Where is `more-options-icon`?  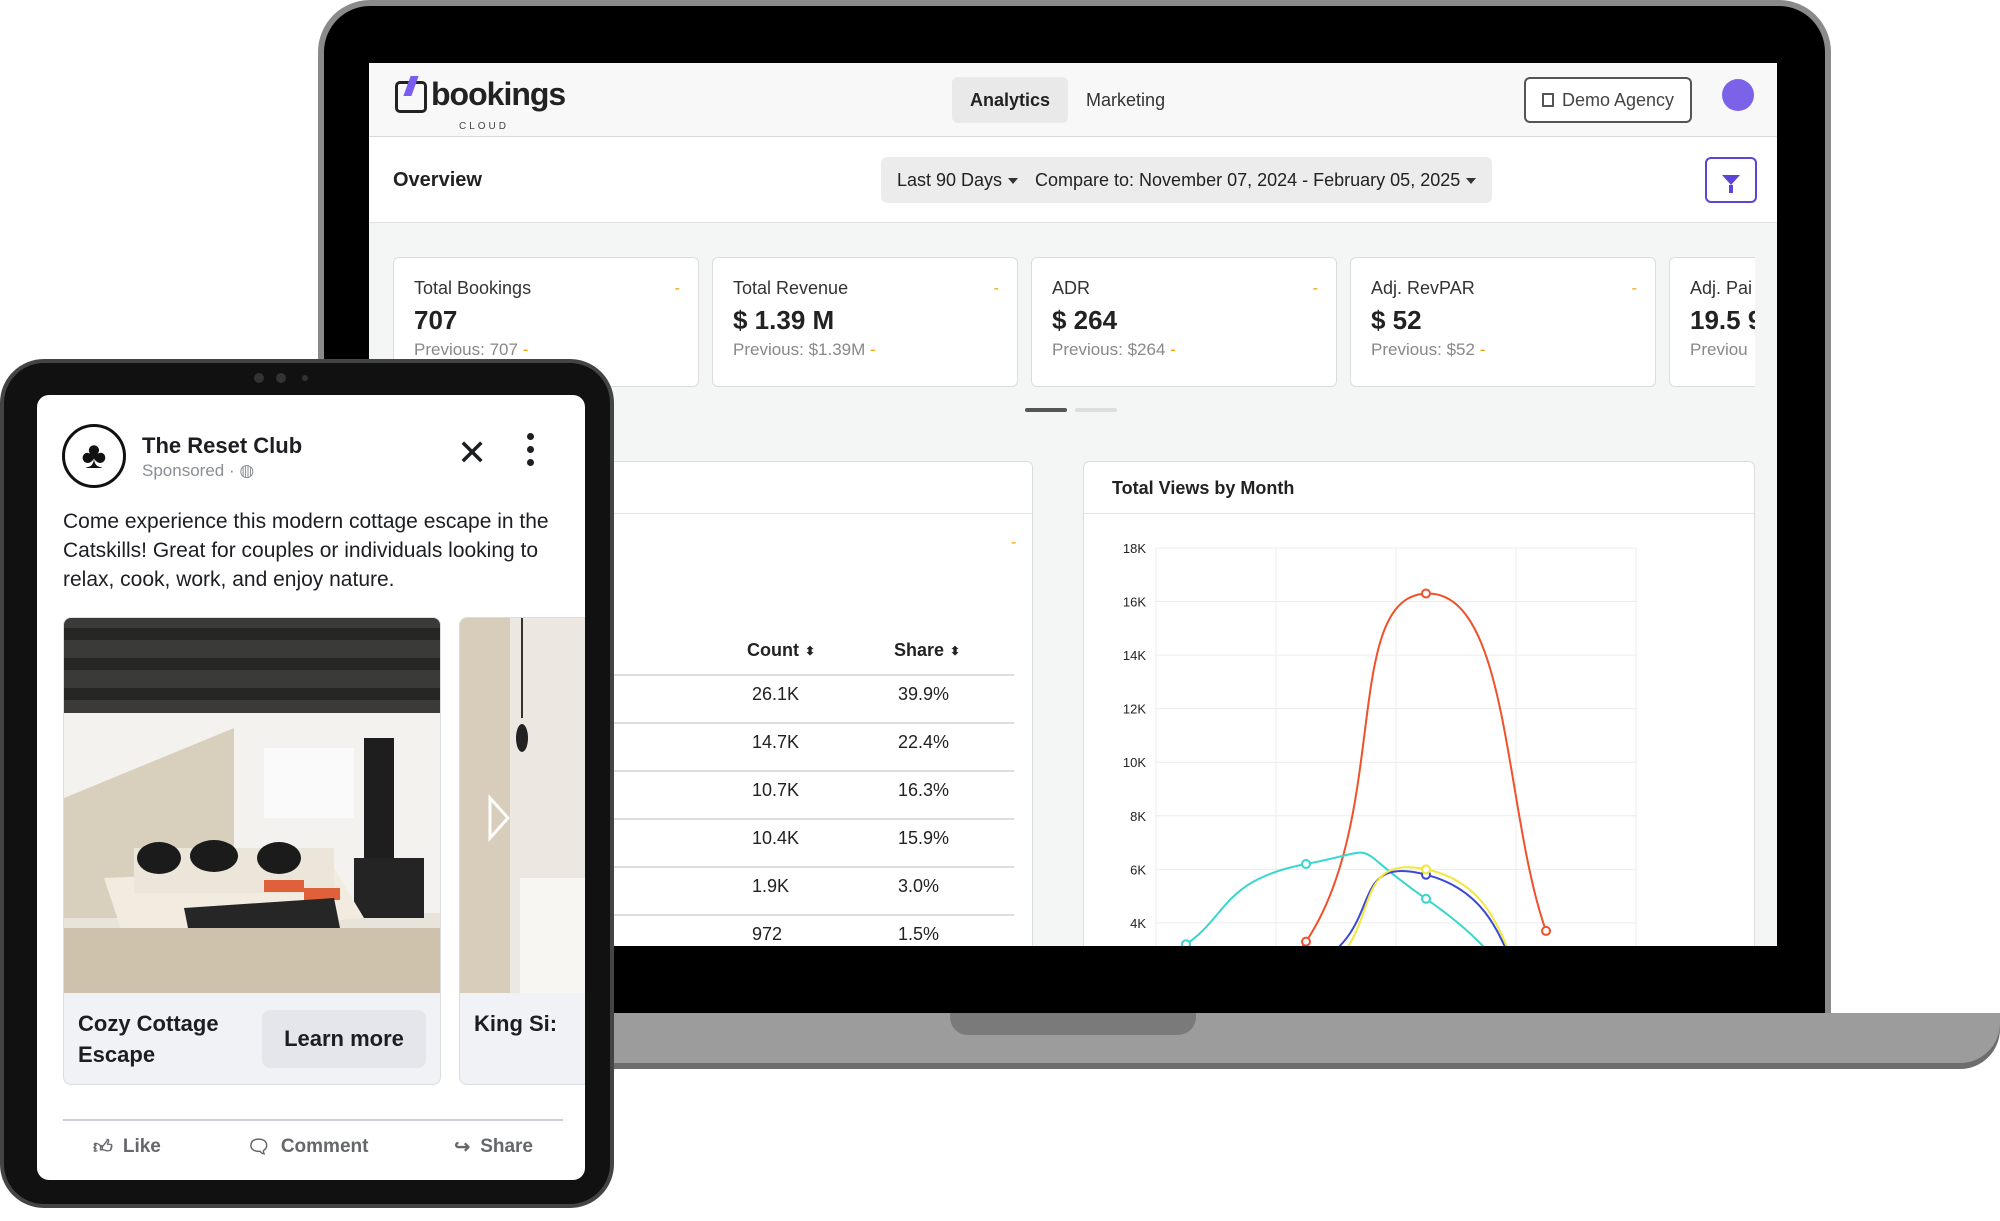
more-options-icon is located at coordinates (531, 449).